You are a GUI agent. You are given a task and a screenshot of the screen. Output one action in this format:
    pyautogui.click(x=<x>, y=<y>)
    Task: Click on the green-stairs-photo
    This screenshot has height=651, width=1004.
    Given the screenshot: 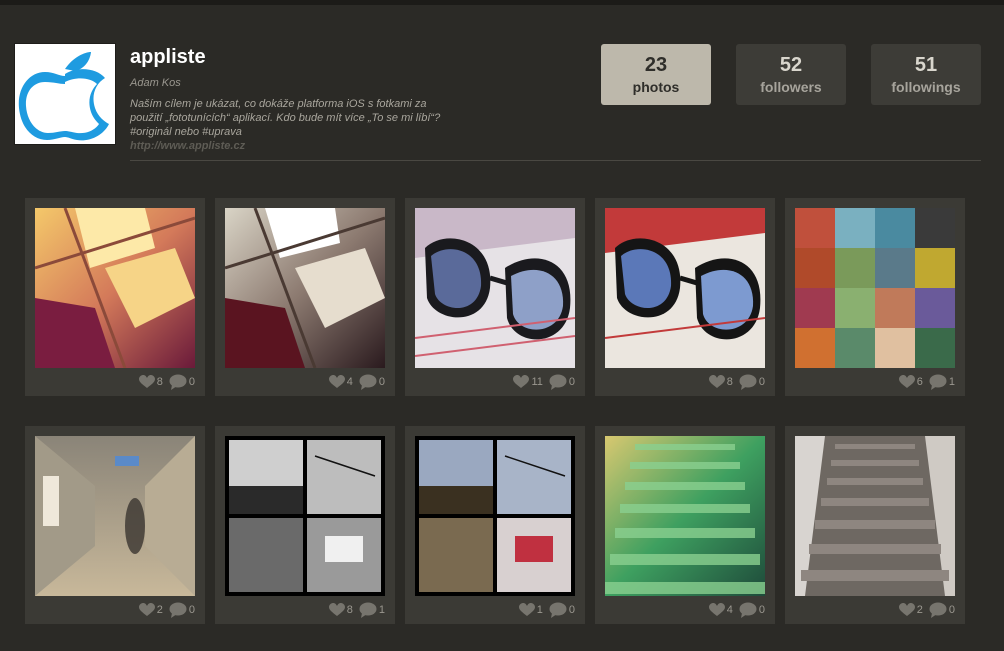 What is the action you would take?
    pyautogui.click(x=685, y=516)
    